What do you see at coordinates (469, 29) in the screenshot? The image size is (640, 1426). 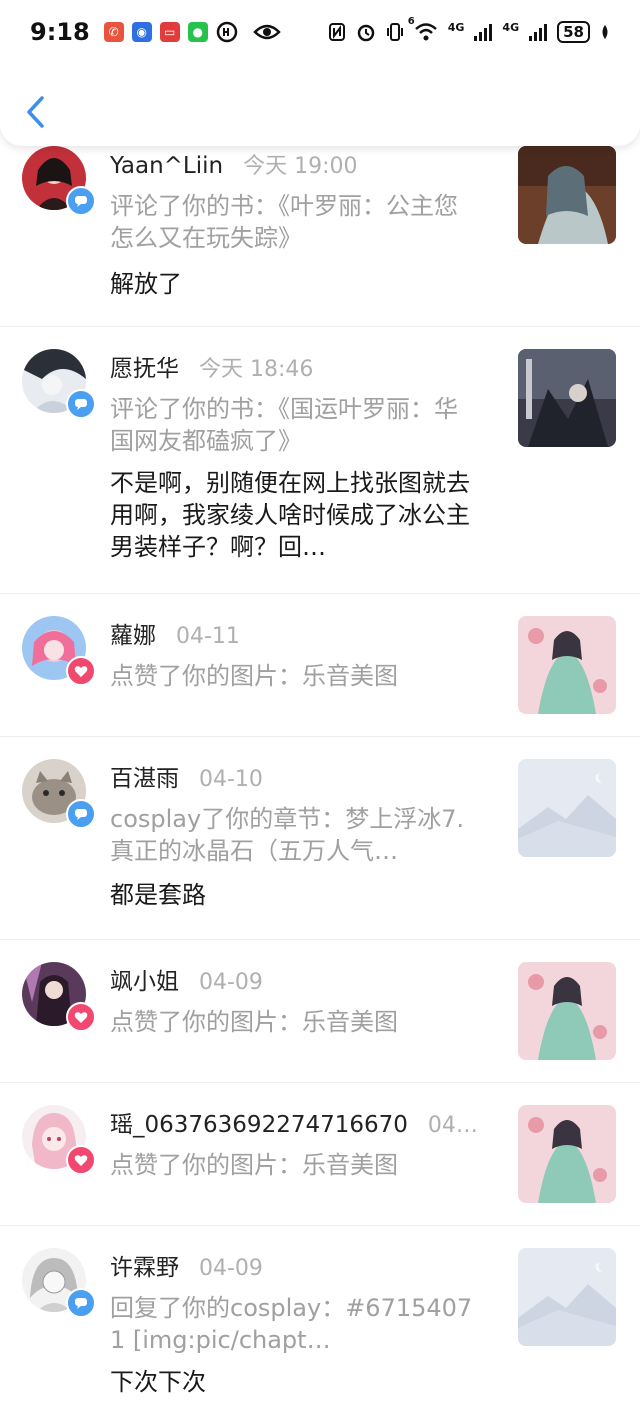 I see `status-bar-right: 6 4G 4G 58` at bounding box center [469, 29].